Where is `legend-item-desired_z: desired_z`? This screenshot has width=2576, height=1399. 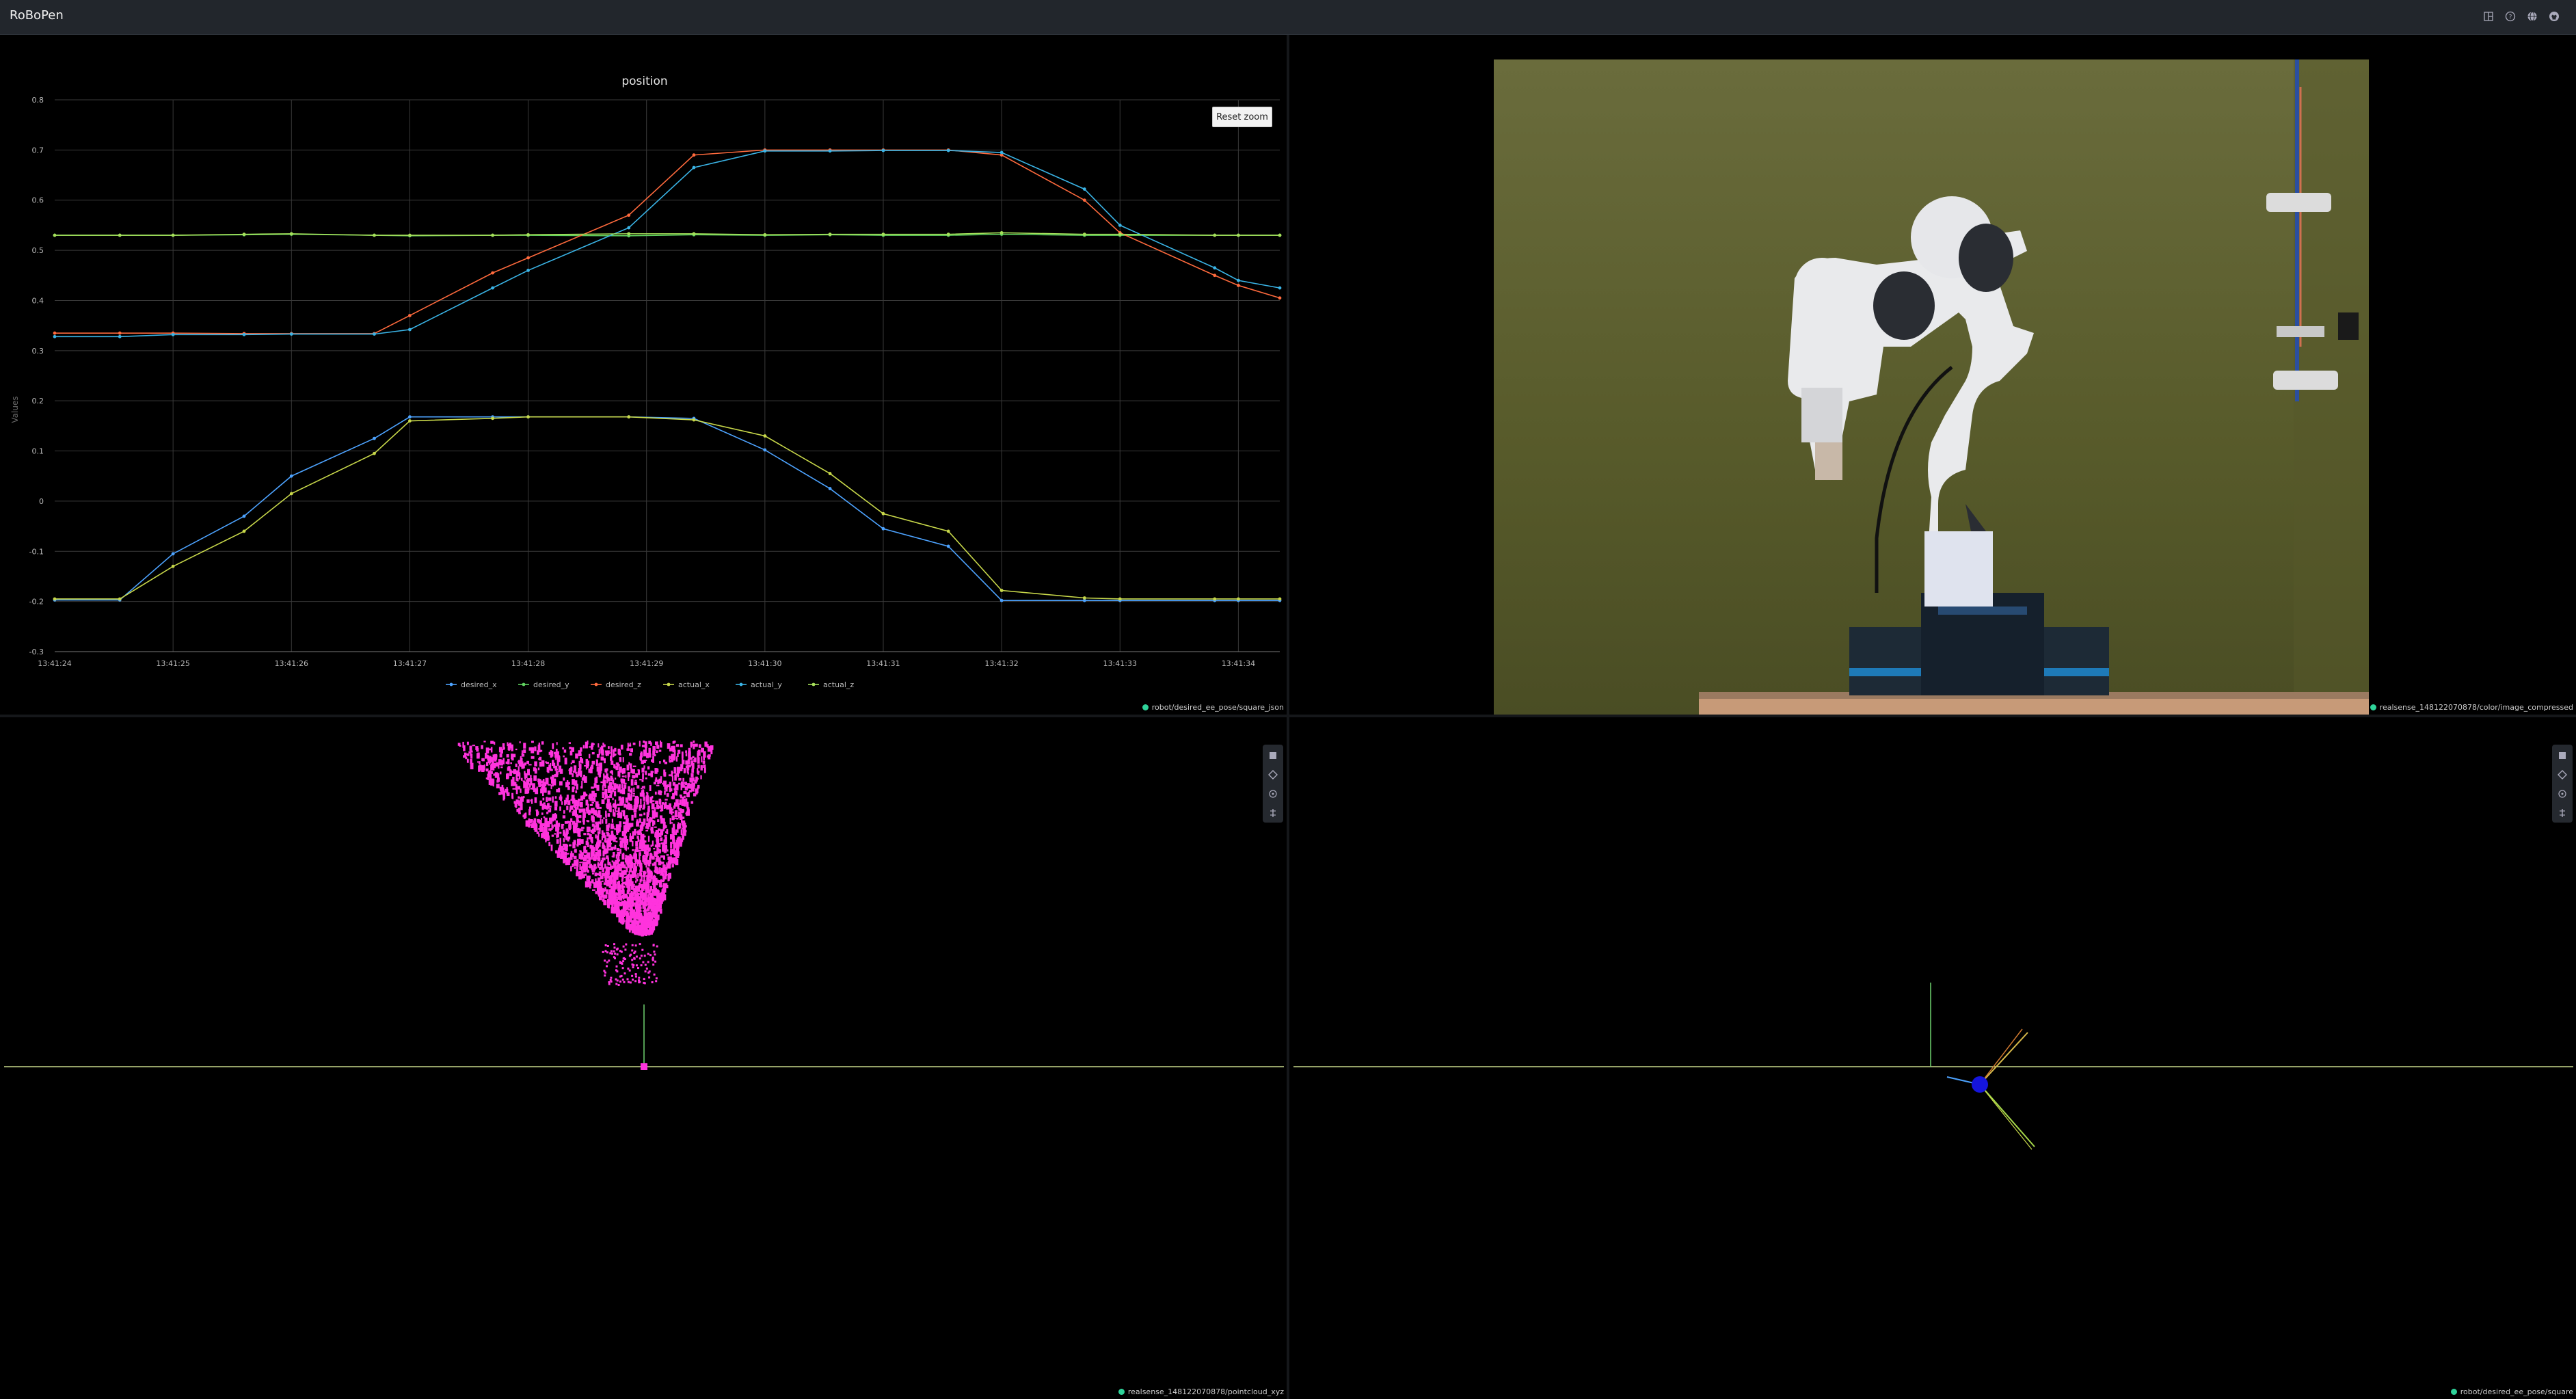
legend-item-desired_z: desired_z is located at coordinates (616, 684).